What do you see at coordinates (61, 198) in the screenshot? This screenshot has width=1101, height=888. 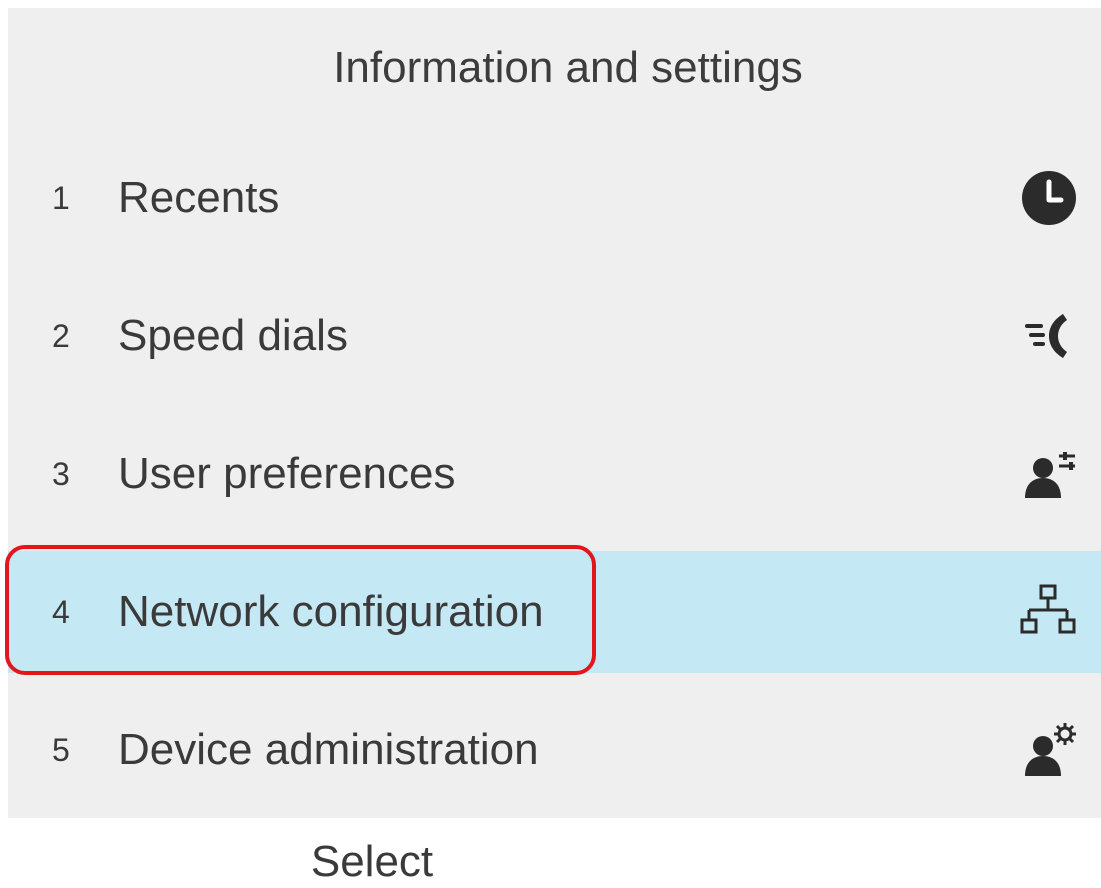 I see `menu-item-number: 1` at bounding box center [61, 198].